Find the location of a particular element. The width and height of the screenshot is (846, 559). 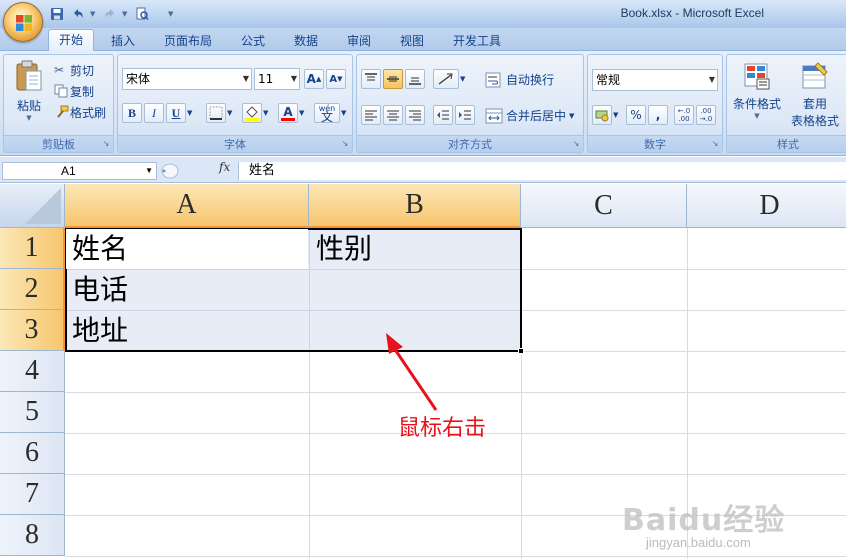

paint-bucket-icon is located at coordinates (252, 113).